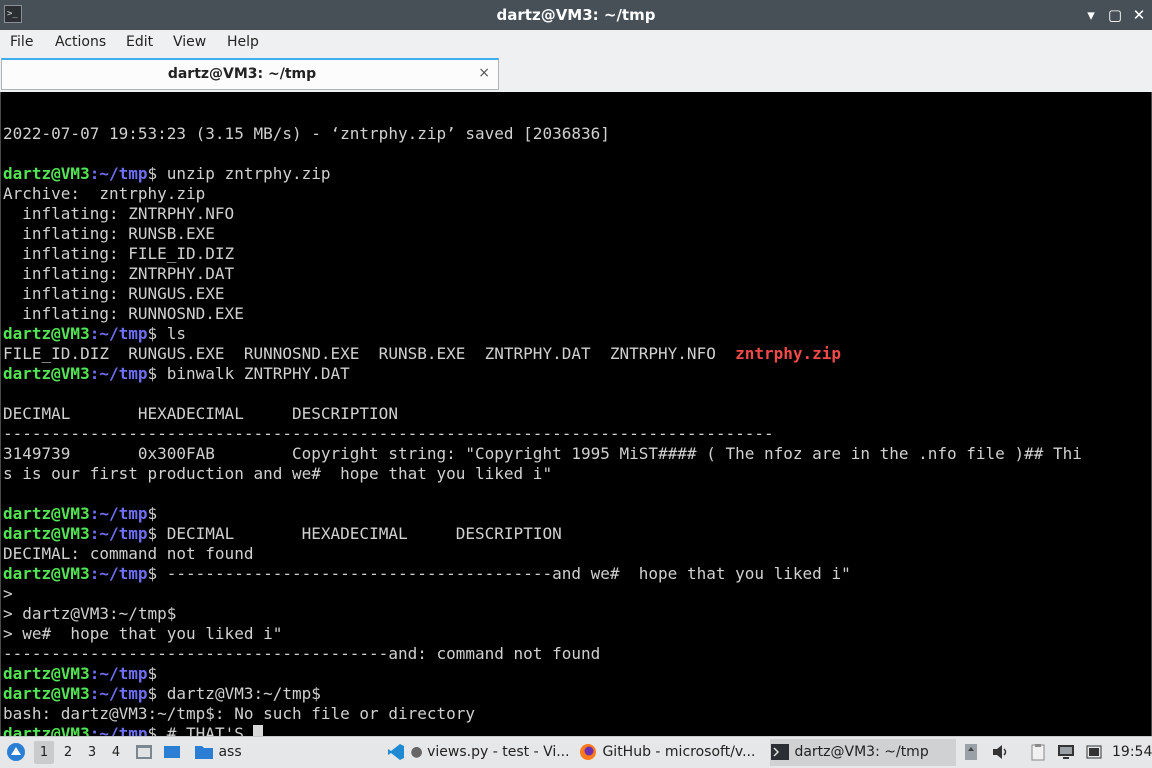  I want to click on task-label: dartz@VM3: ~/tmp, so click(861, 752).